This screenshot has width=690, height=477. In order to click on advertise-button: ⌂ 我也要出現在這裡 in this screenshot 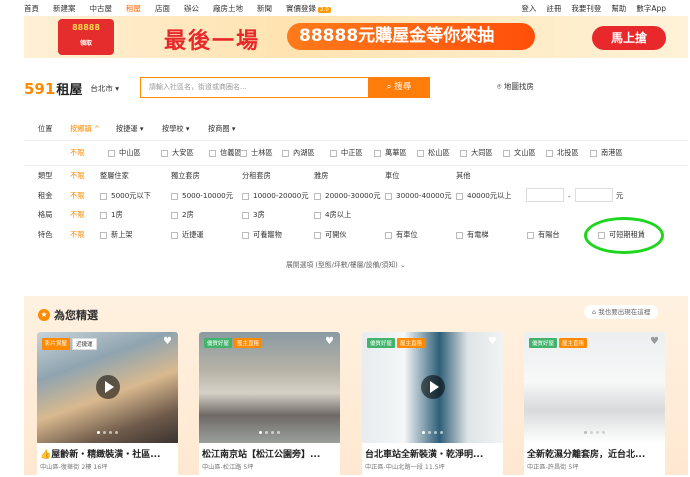, I will do `click(621, 312)`.